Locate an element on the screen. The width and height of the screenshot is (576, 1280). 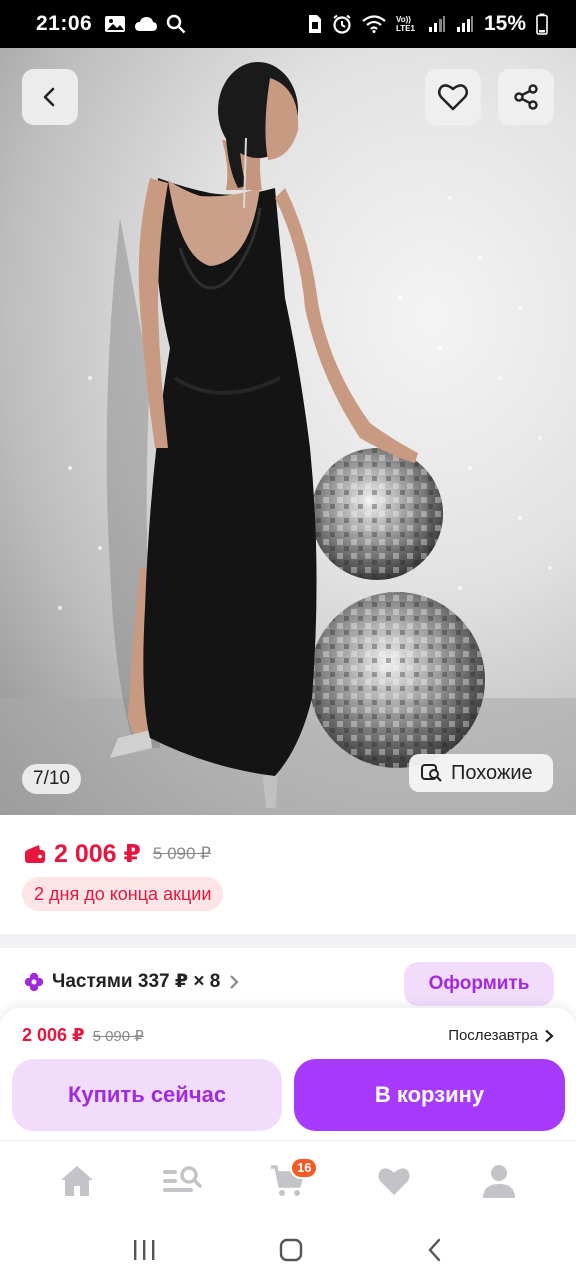
similar-label: Похожие is located at coordinates (492, 772).